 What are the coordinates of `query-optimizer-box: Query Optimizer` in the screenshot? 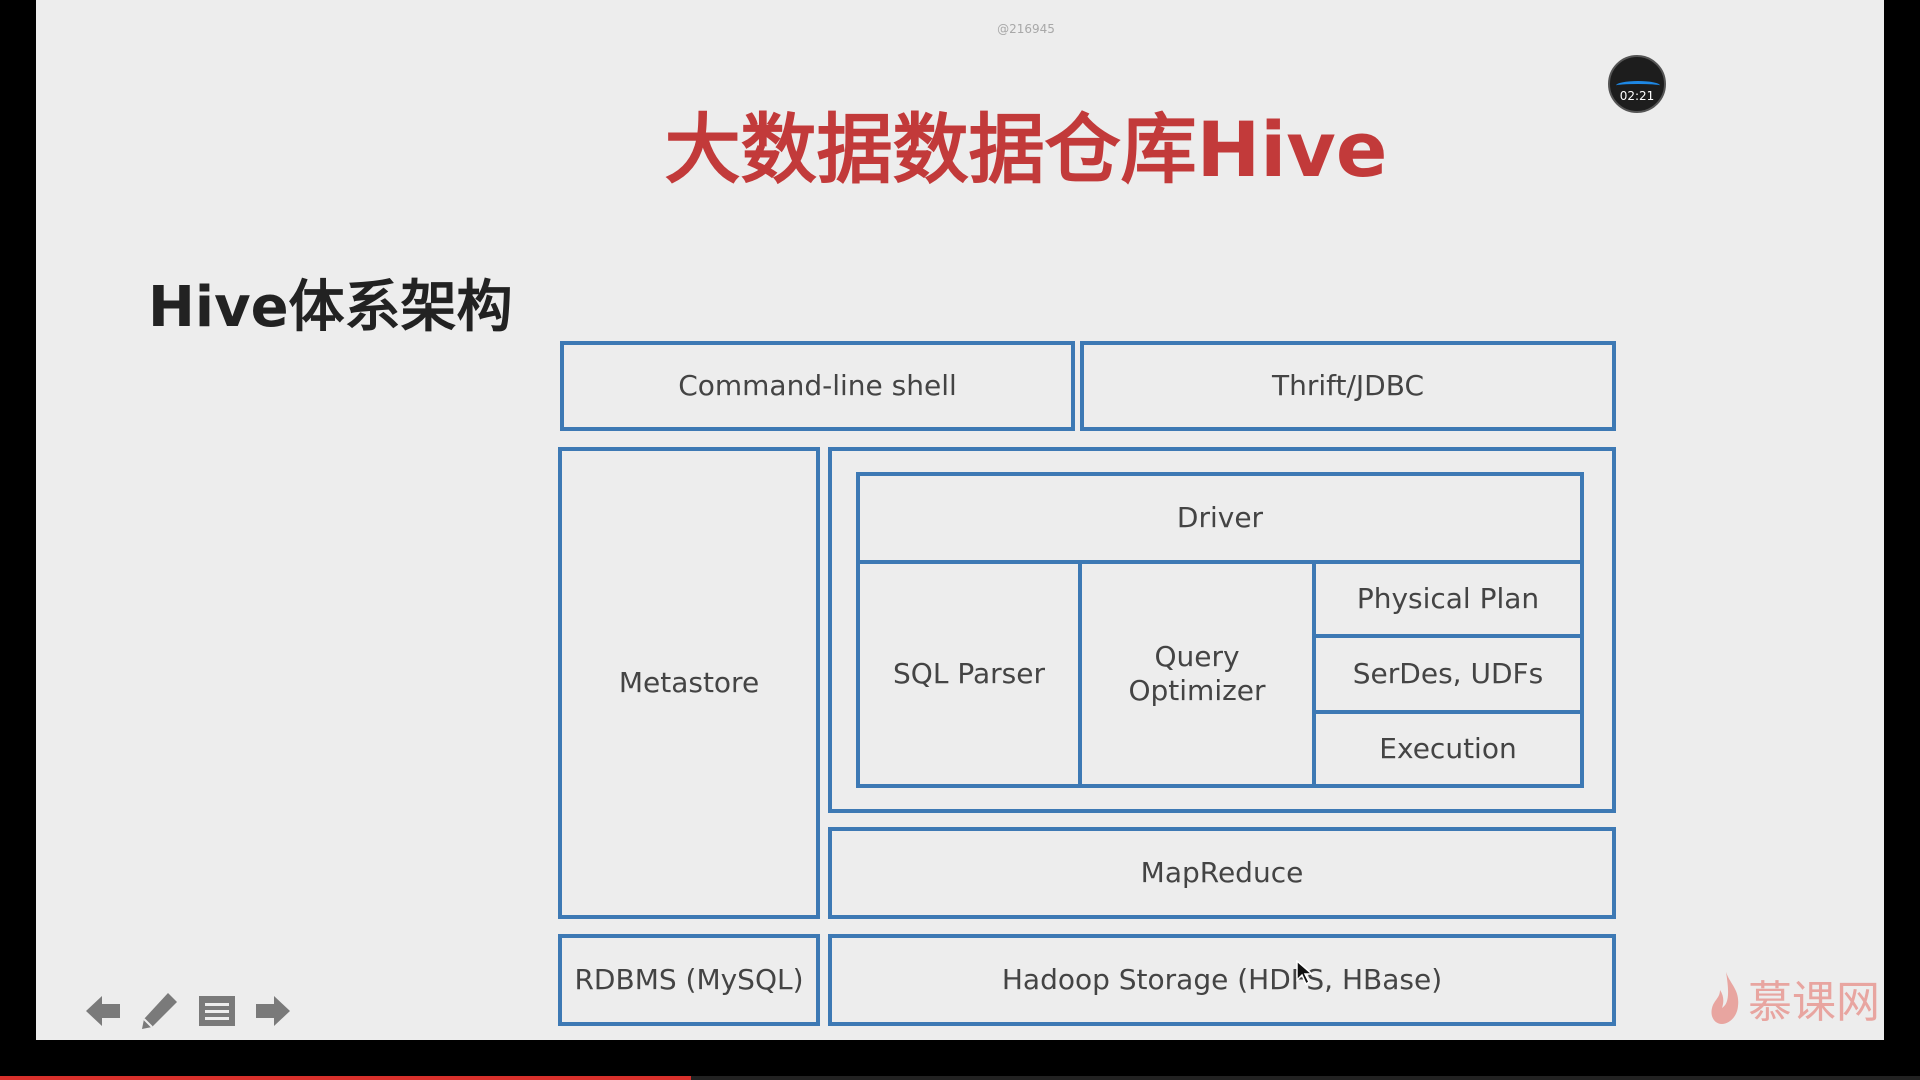 It's located at (1197, 674).